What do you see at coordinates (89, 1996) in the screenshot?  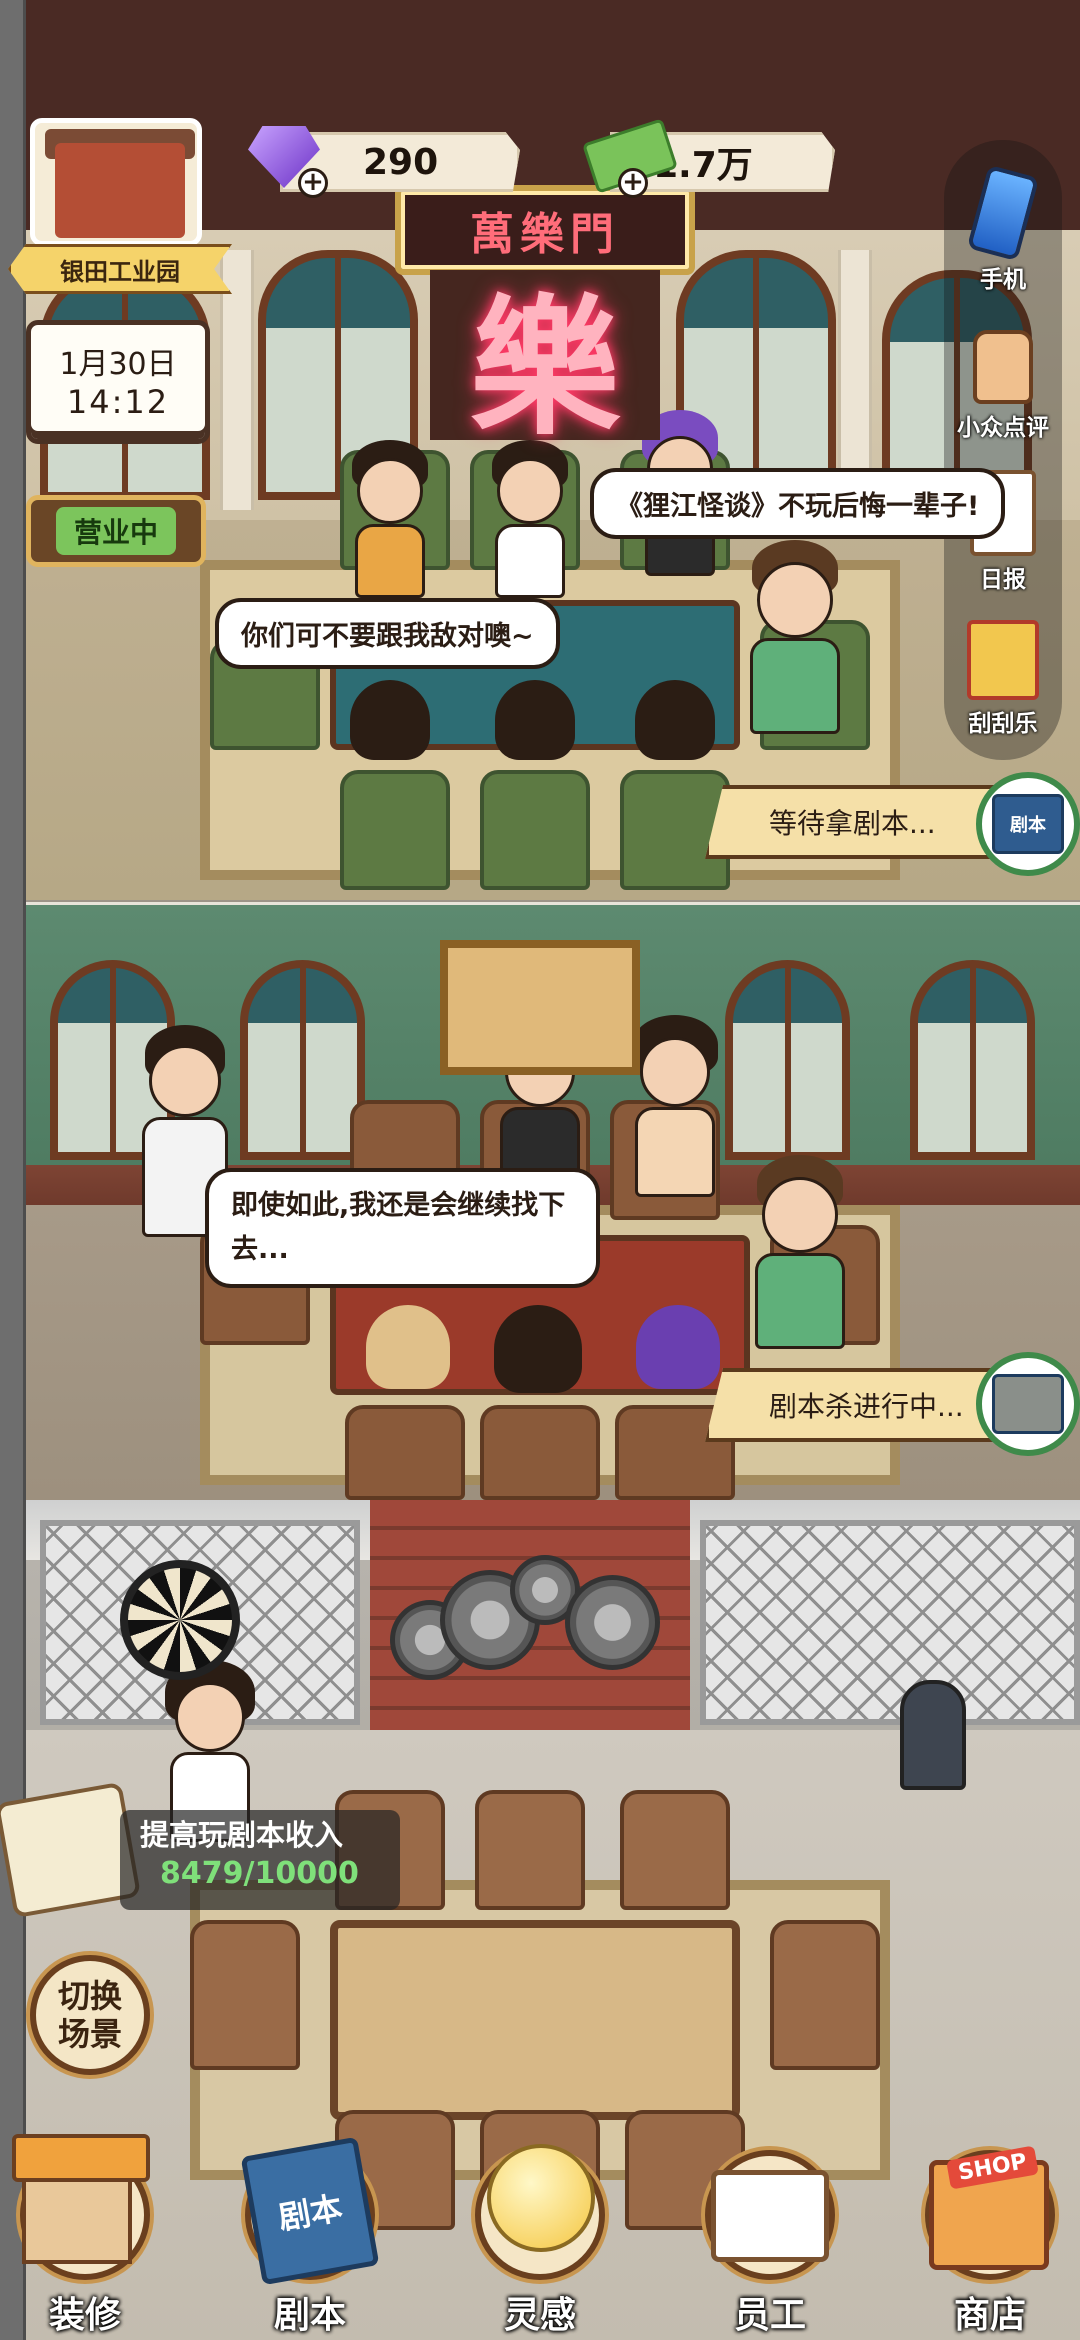 I see `switch-scene-label-1: 切换` at bounding box center [89, 1996].